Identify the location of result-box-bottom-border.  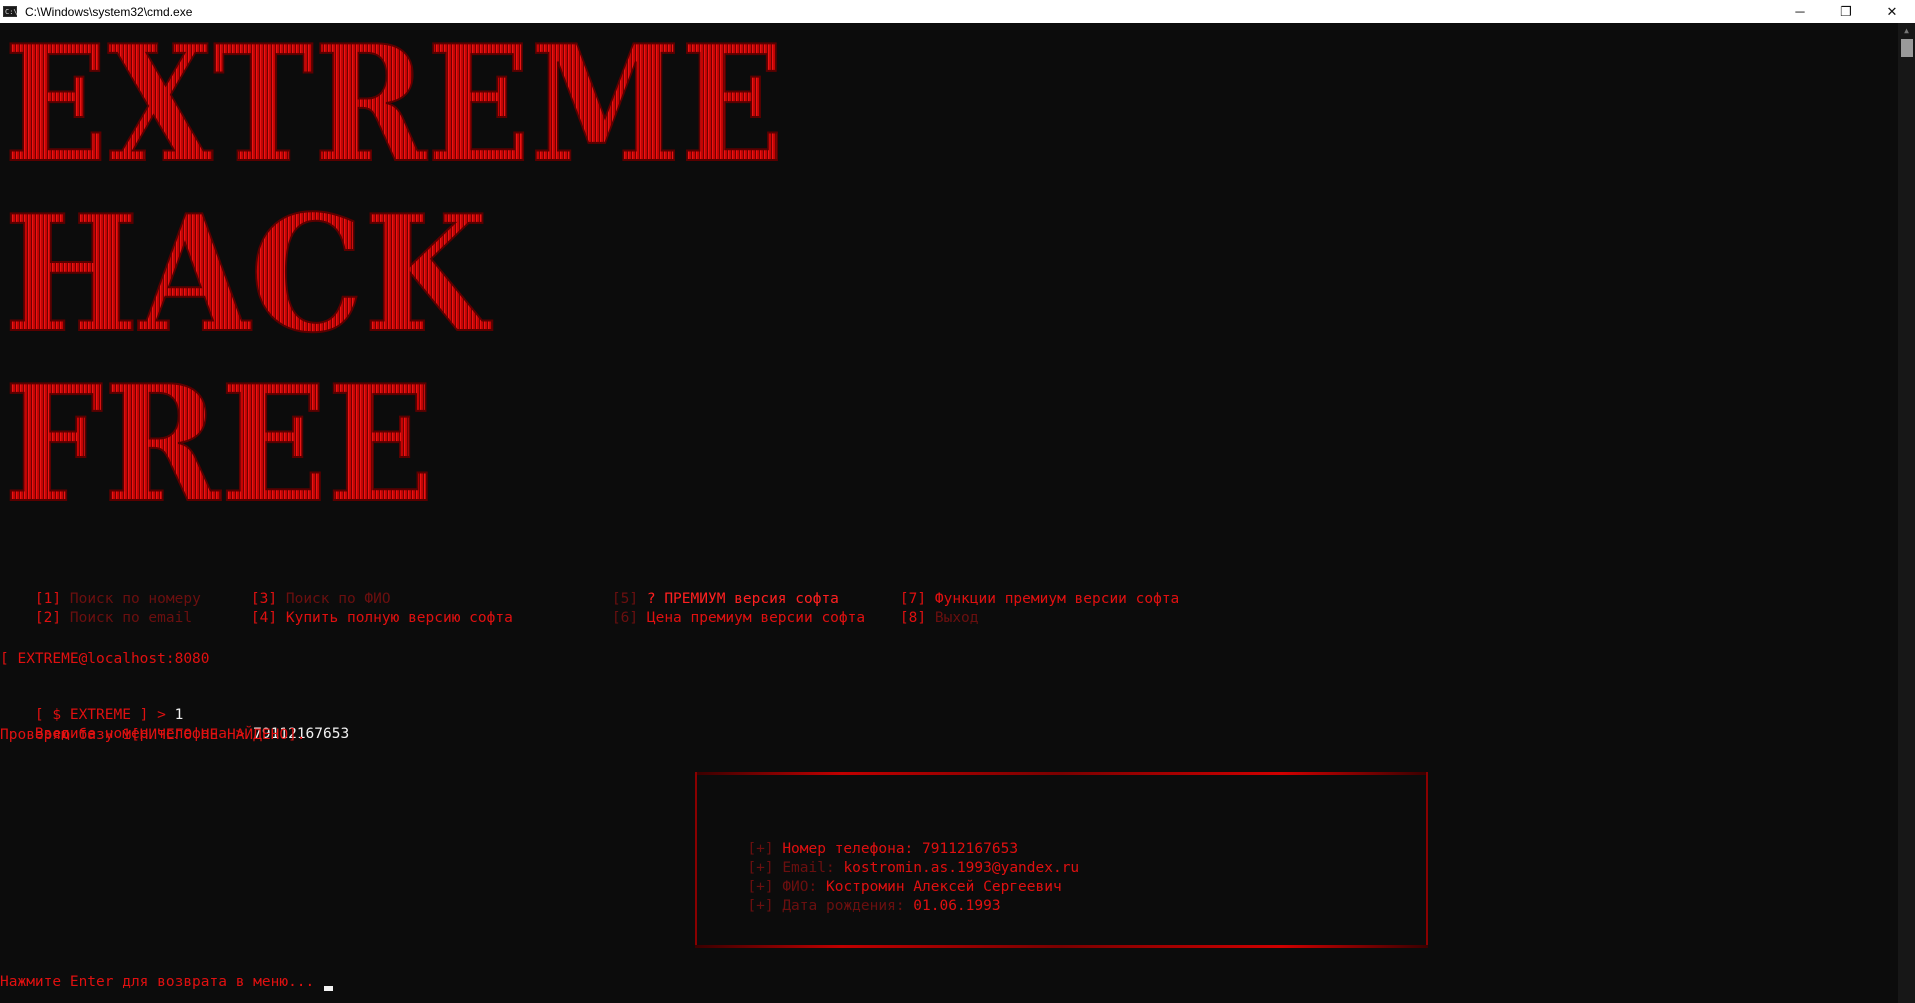
(1061, 946).